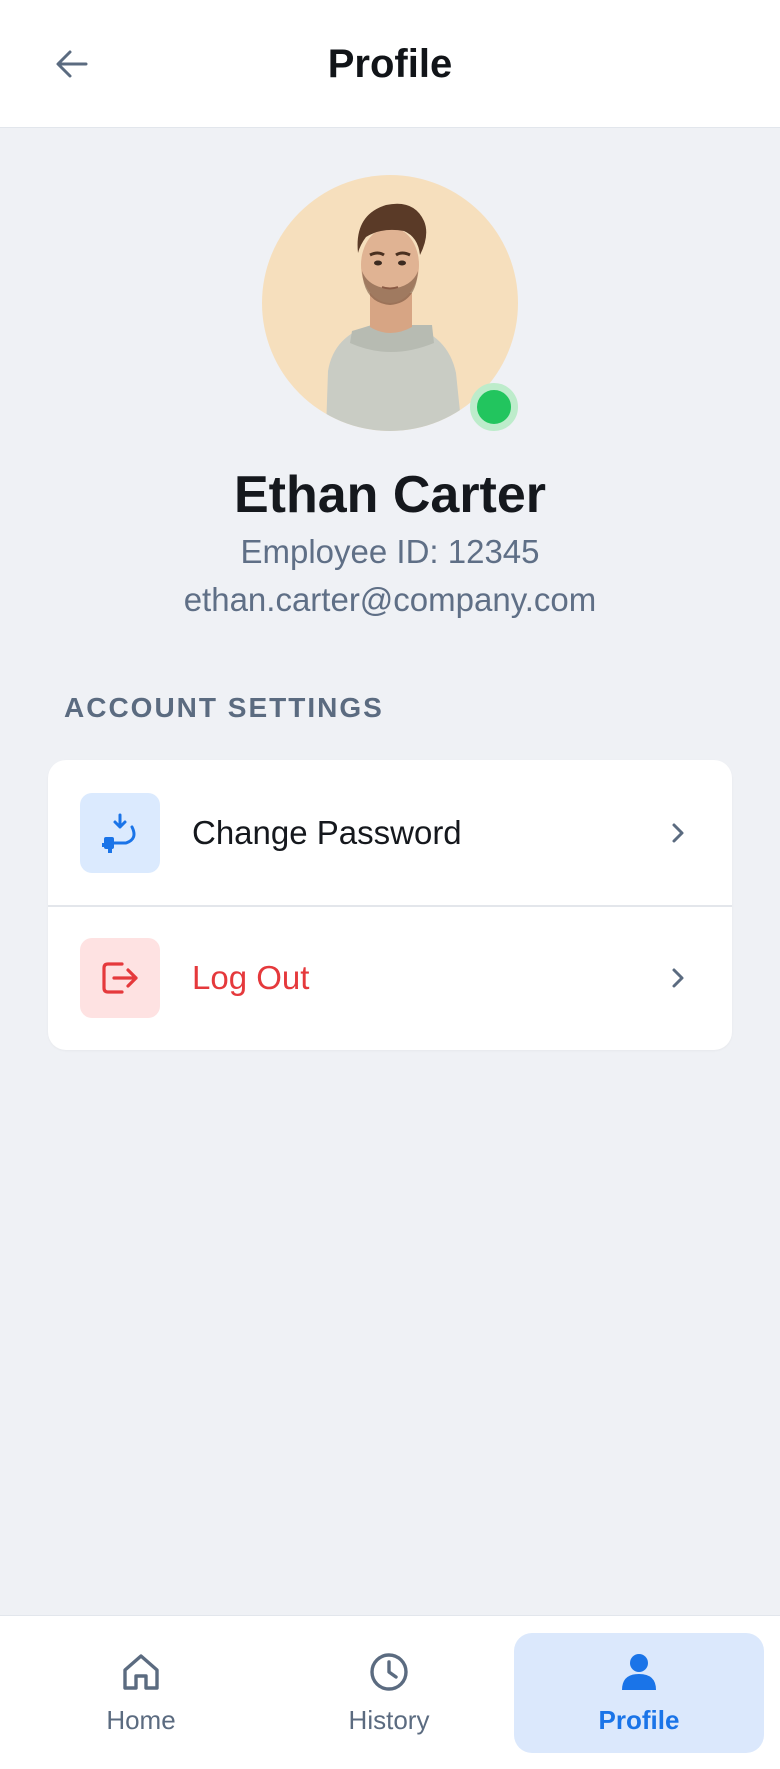 Image resolution: width=780 pixels, height=1769 pixels. I want to click on change-password-row: Change Password, so click(390, 833).